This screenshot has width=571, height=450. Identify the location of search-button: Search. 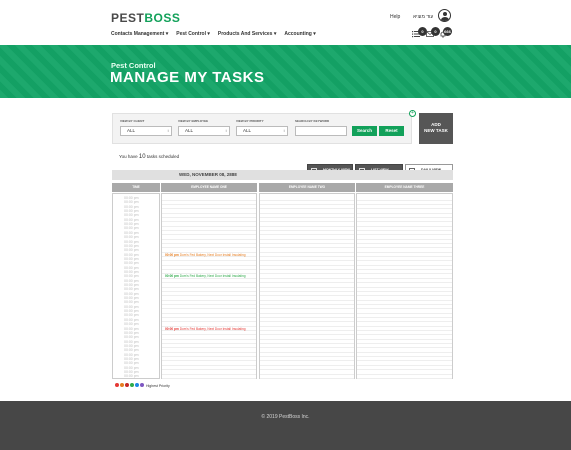
(364, 131).